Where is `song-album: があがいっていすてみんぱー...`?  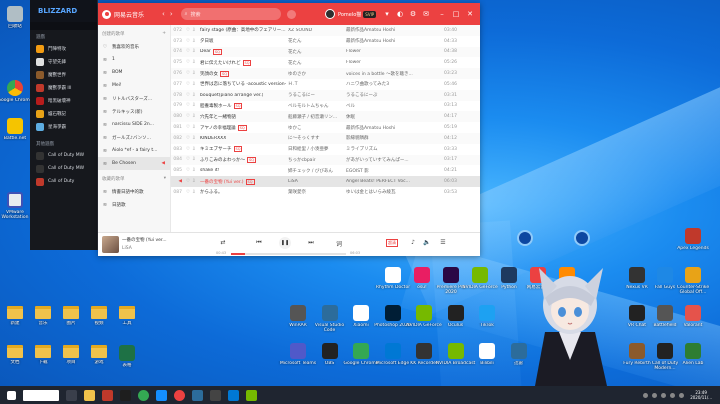 song-album: があがいっていすてみんぱー... is located at coordinates (395, 160).